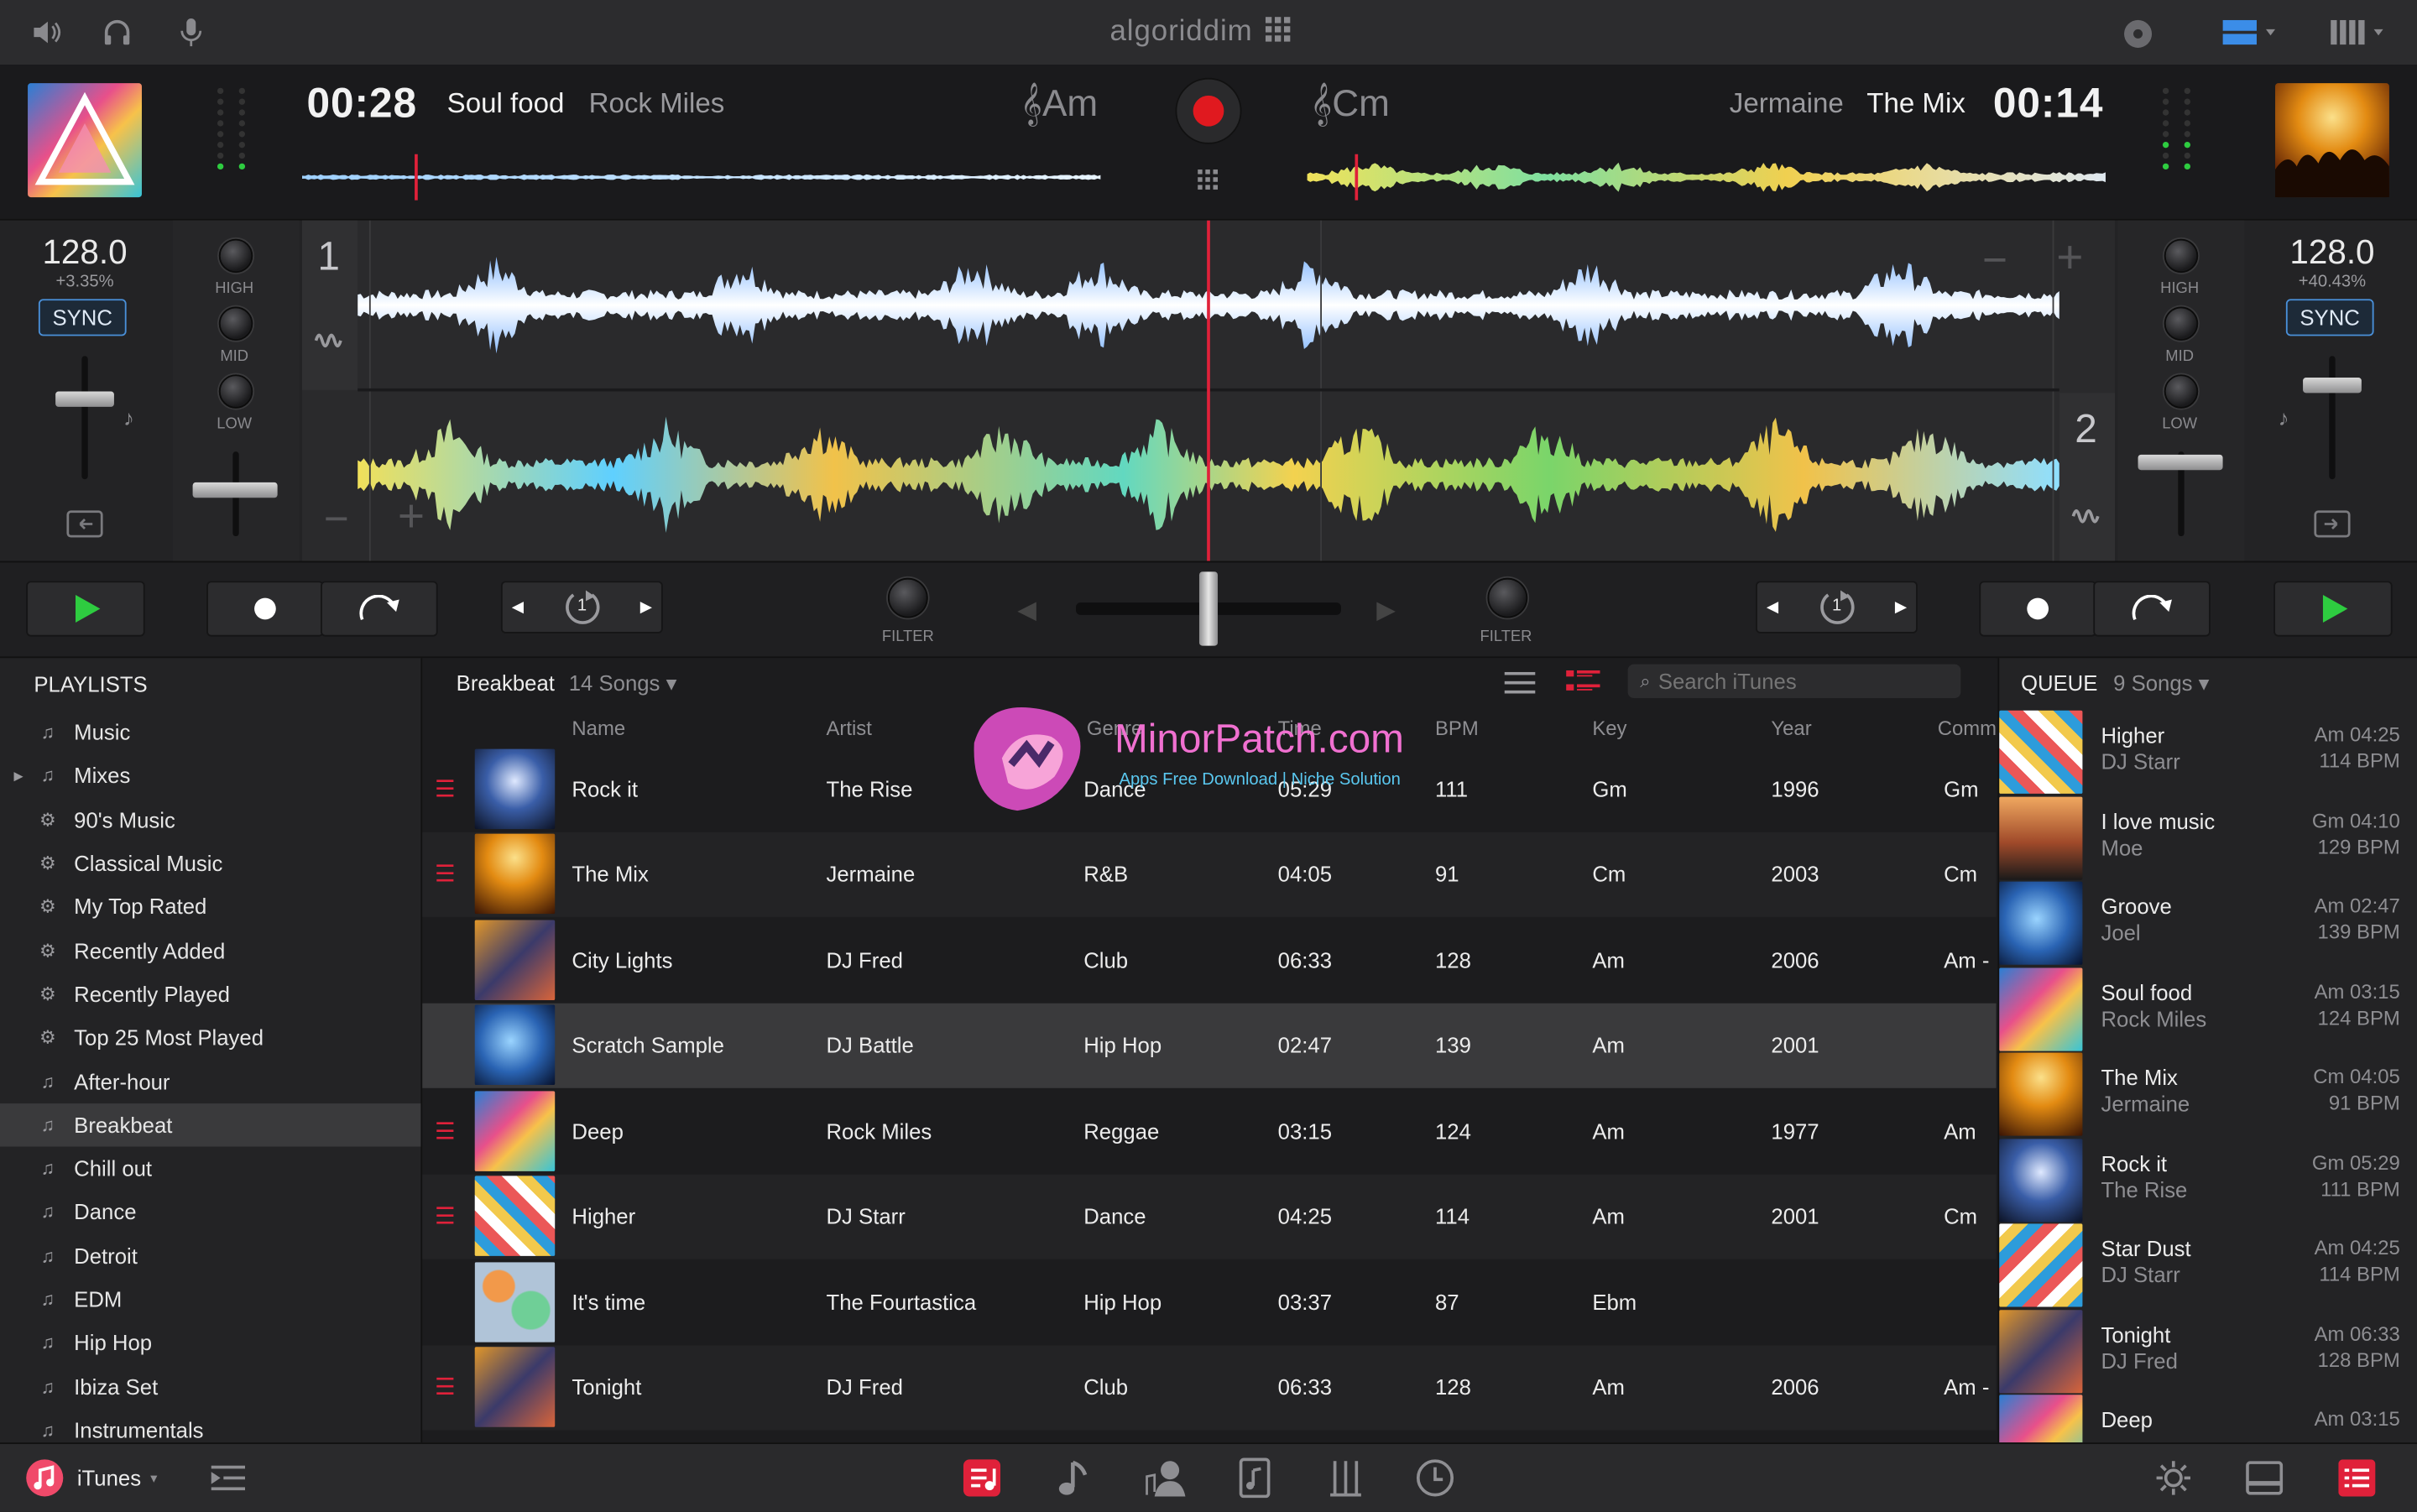 The height and width of the screenshot is (1512, 2417). What do you see at coordinates (2208, 1264) in the screenshot?
I see `queue-item: Star Dust DJ Starr Am 04:25 114 BPM` at bounding box center [2208, 1264].